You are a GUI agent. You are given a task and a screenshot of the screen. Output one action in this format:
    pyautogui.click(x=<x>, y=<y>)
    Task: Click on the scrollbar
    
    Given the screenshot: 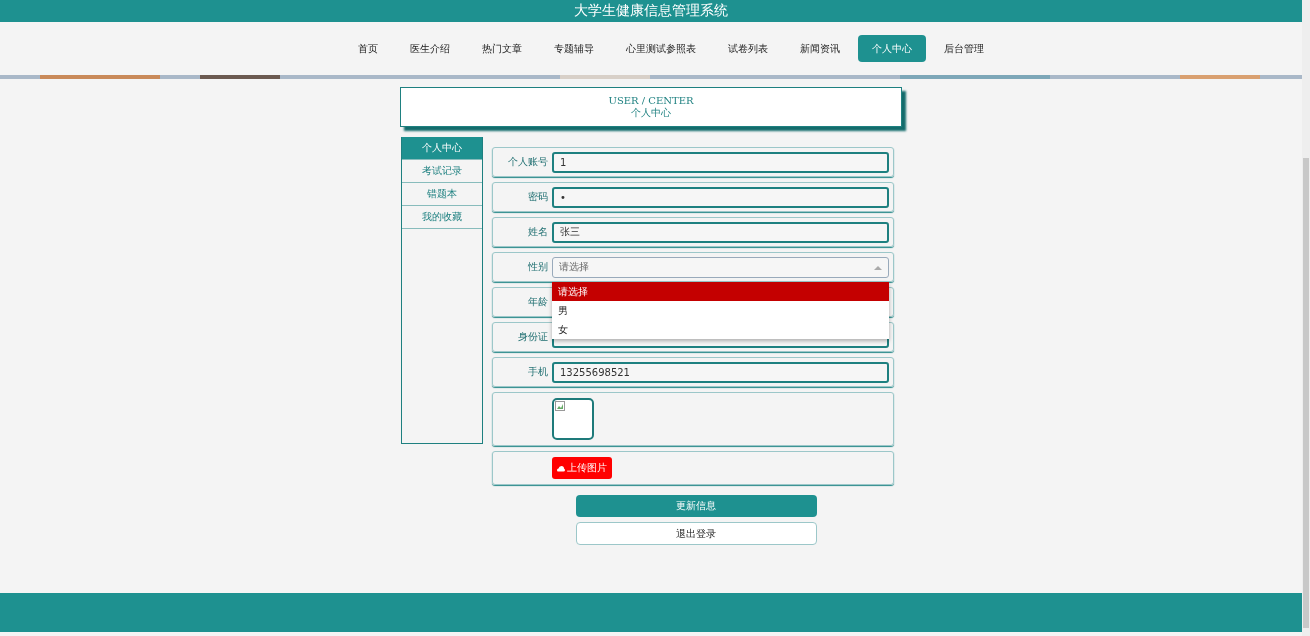 What is the action you would take?
    pyautogui.click(x=1306, y=318)
    